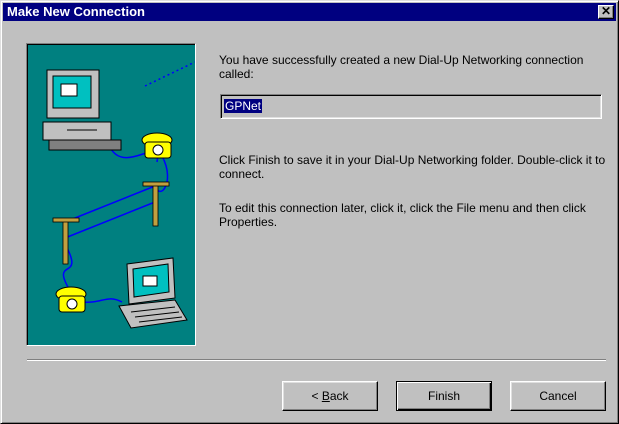 The width and height of the screenshot is (619, 424). I want to click on close-button: ✕, so click(606, 12).